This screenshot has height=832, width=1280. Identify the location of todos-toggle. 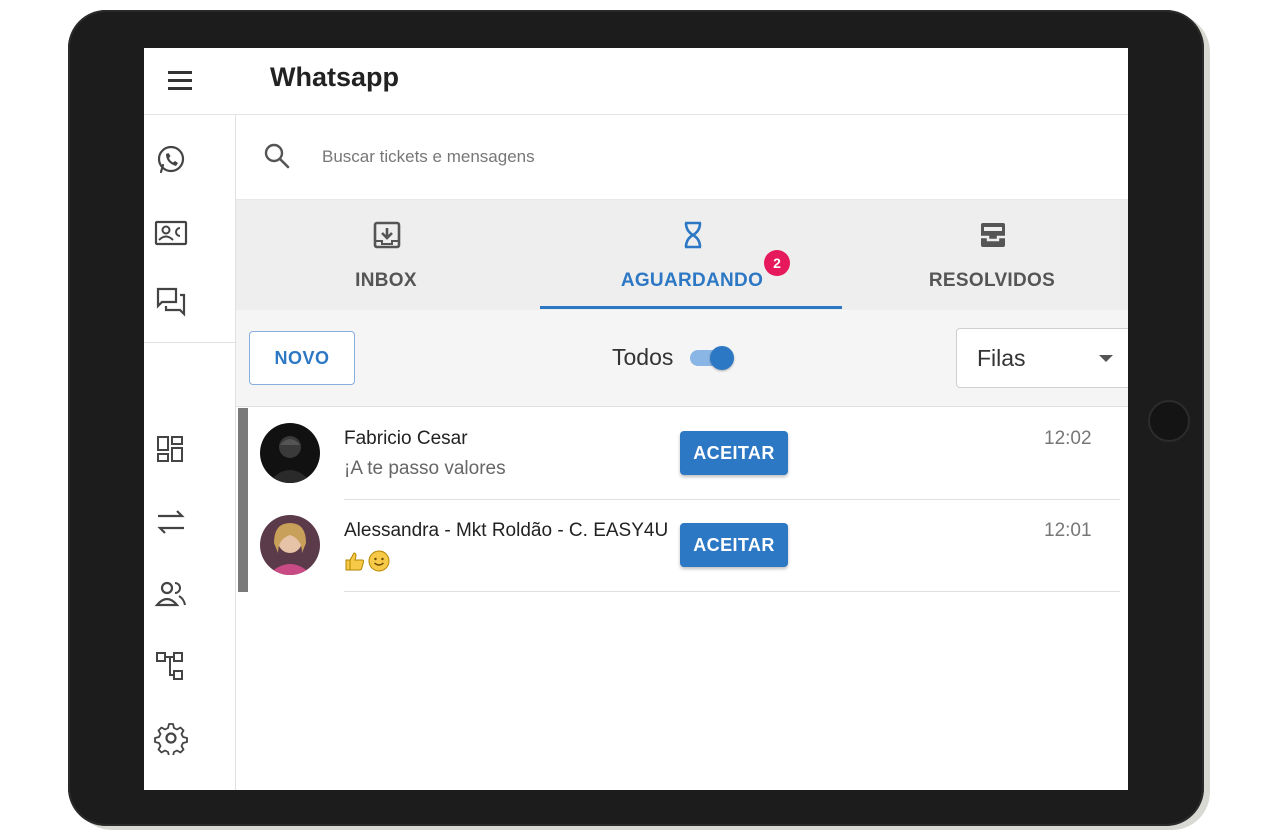
(713, 358).